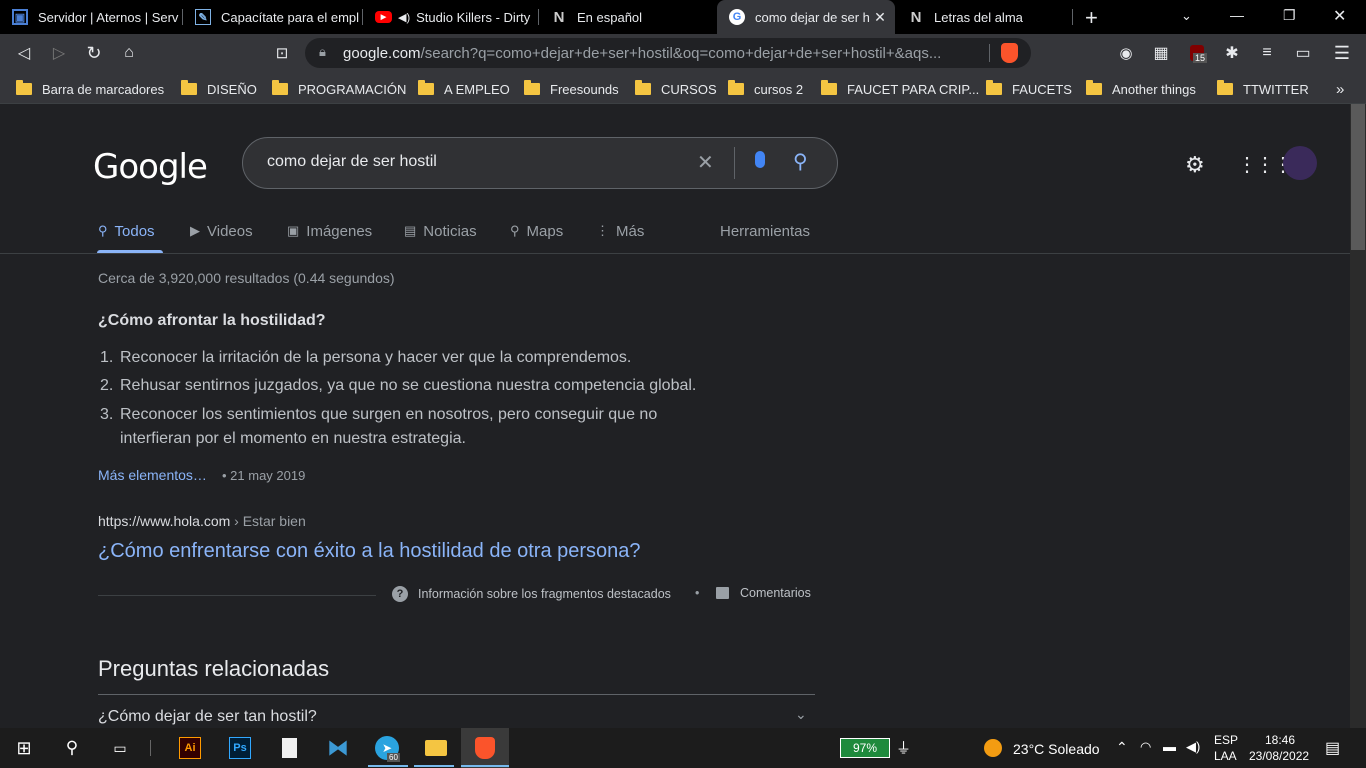  Describe the element at coordinates (240, 748) in the screenshot. I see `photoshop-icon: Ps` at that location.